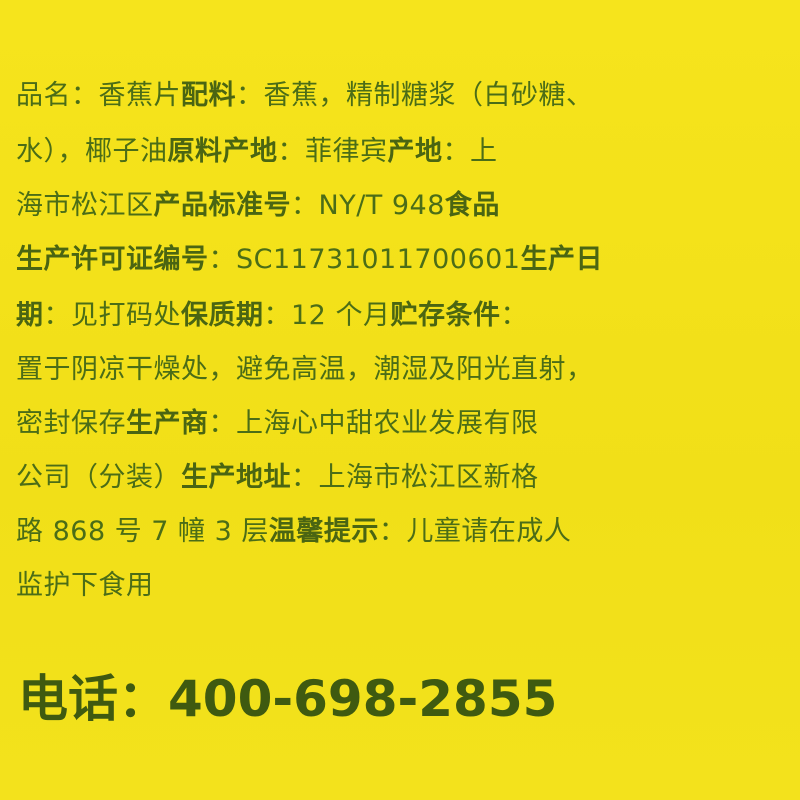 The width and height of the screenshot is (800, 800). I want to click on label-line-4: 生产许可证编号：SC11731011700601生产日, so click(401, 260).